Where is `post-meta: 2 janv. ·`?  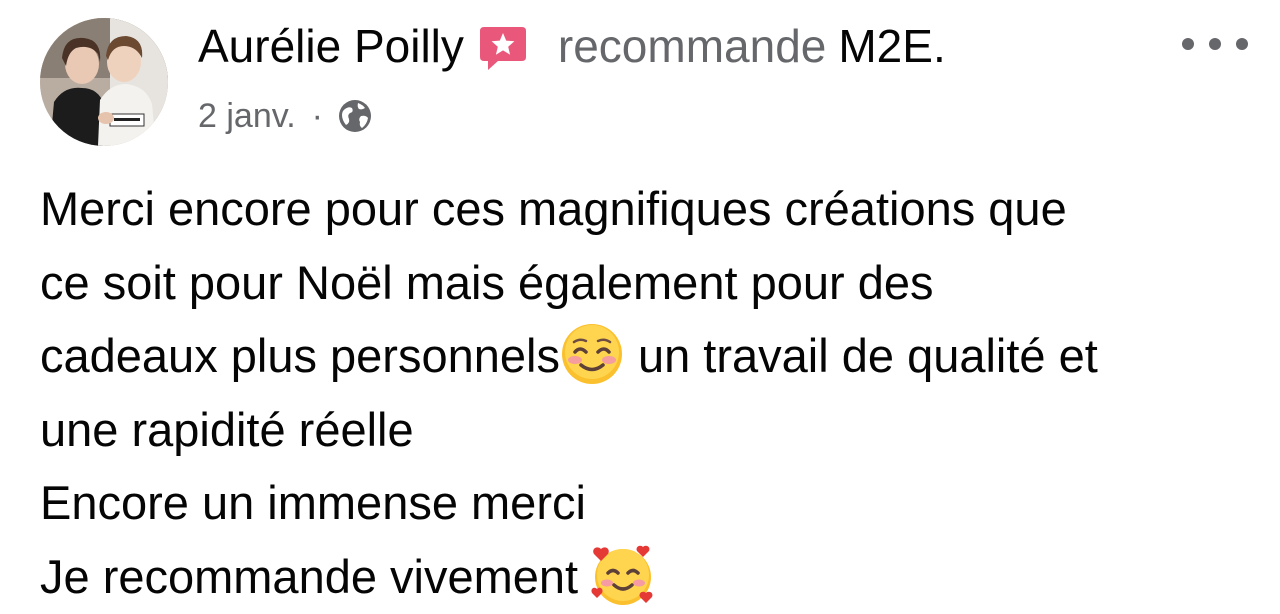
post-meta: 2 janv. · is located at coordinates (285, 116).